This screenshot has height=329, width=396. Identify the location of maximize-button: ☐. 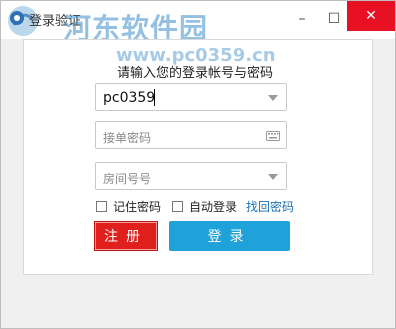
(334, 19).